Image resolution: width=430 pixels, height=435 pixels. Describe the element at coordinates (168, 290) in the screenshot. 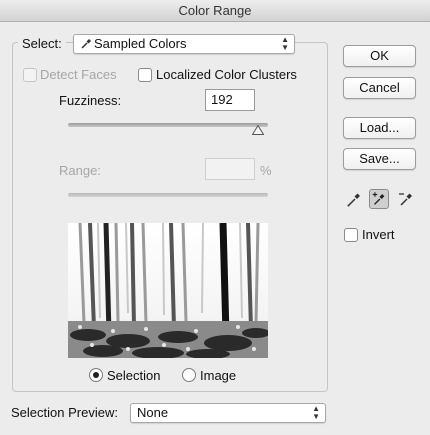

I see `selection-preview-image` at that location.